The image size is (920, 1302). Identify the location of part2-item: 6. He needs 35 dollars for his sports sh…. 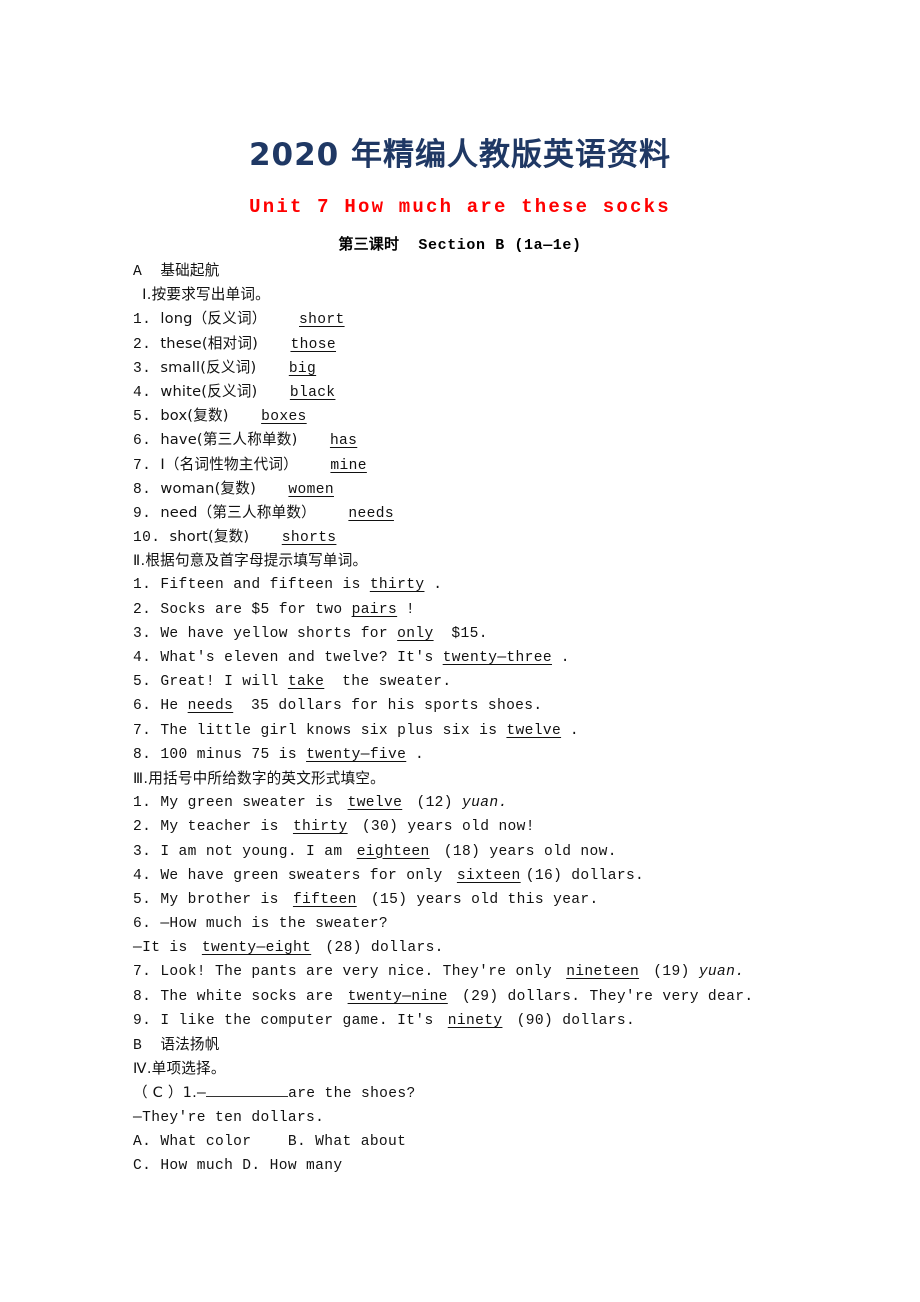
(523, 706).